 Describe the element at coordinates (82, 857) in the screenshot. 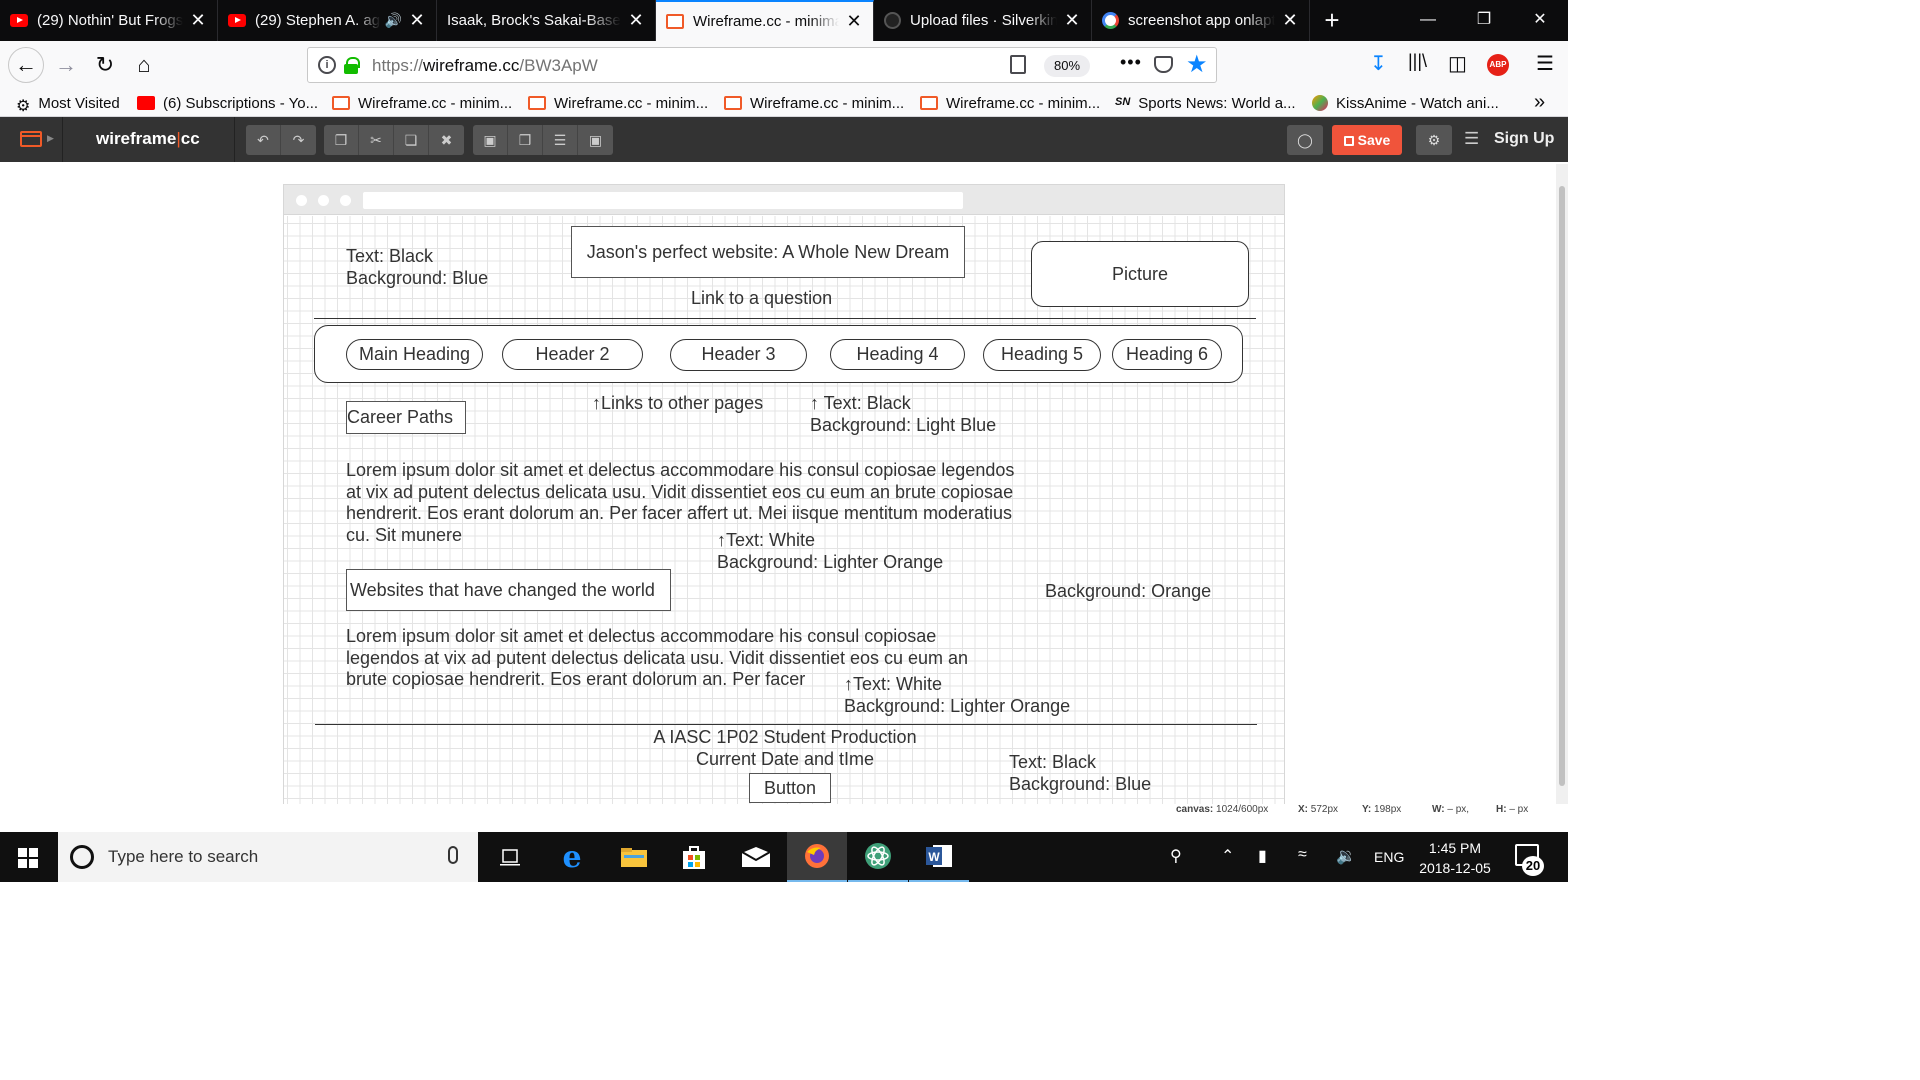

I see `cortana-icon` at that location.